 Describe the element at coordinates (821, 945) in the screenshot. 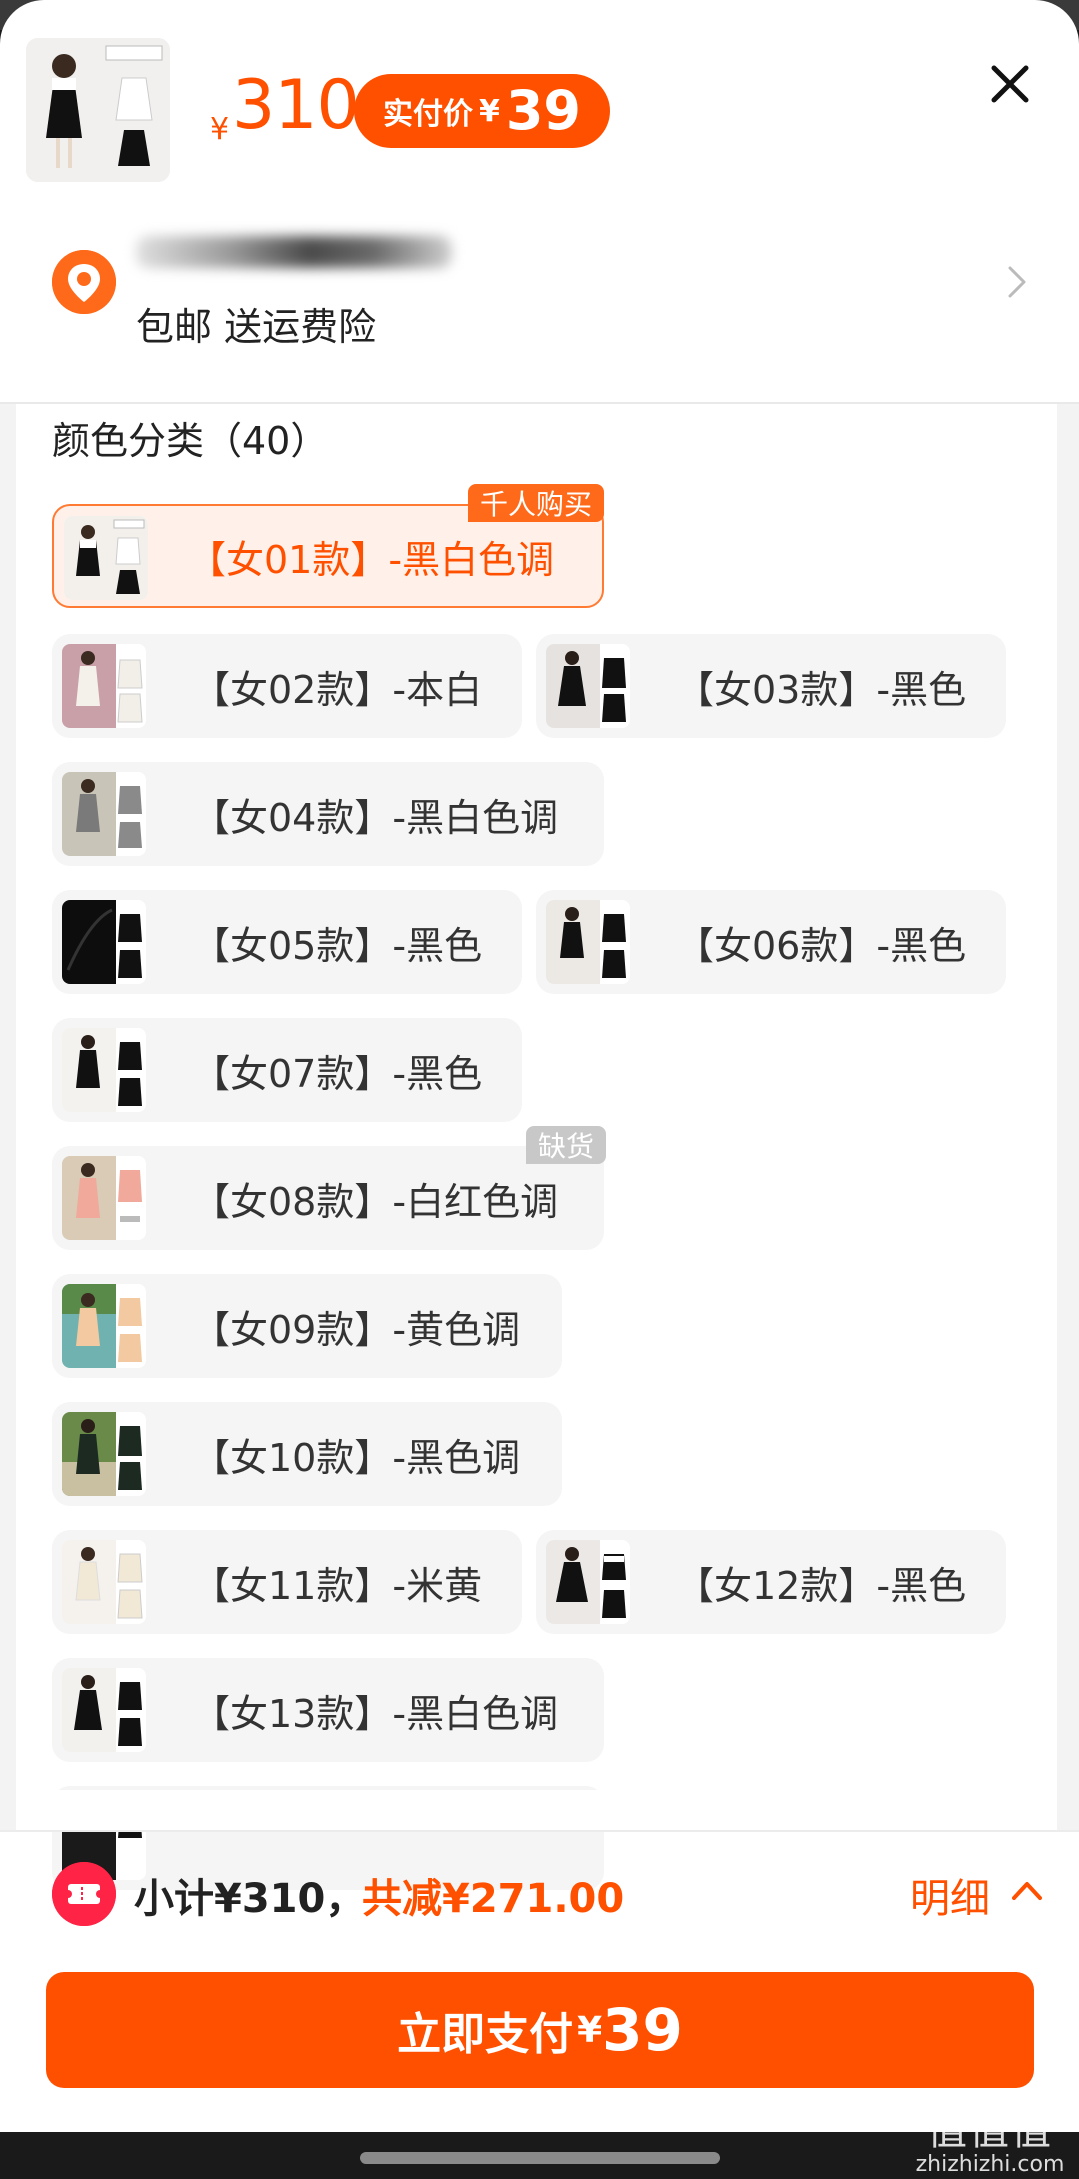

I see `variant-label: 【女06款】-黑色` at that location.